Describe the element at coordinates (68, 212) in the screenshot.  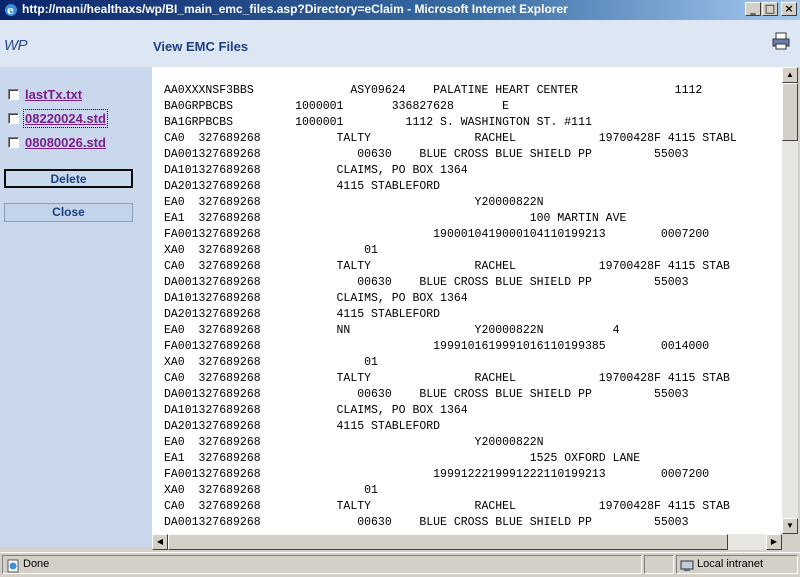
I see `close-button: Close` at that location.